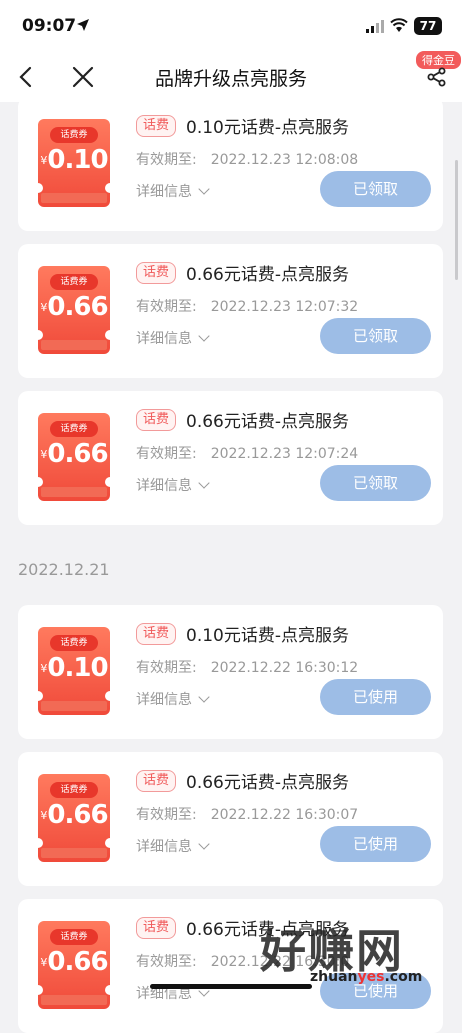 The width and height of the screenshot is (462, 1033). What do you see at coordinates (366, 977) in the screenshot?
I see `watermark-url: zhuanyes.com` at bounding box center [366, 977].